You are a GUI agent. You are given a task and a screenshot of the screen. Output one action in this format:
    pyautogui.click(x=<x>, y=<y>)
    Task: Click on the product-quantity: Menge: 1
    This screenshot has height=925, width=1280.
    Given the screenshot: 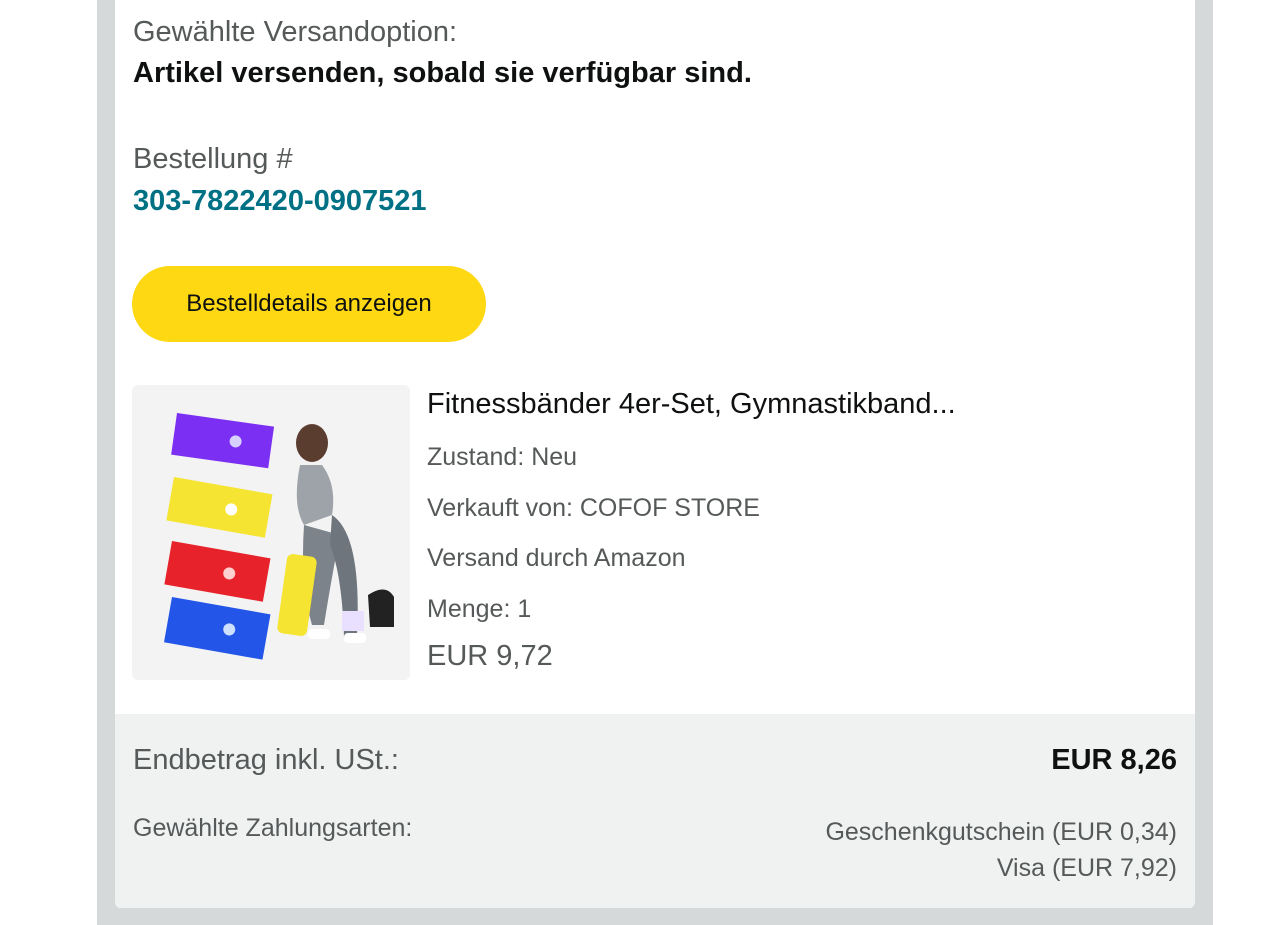 What is the action you would take?
    pyautogui.click(x=479, y=609)
    